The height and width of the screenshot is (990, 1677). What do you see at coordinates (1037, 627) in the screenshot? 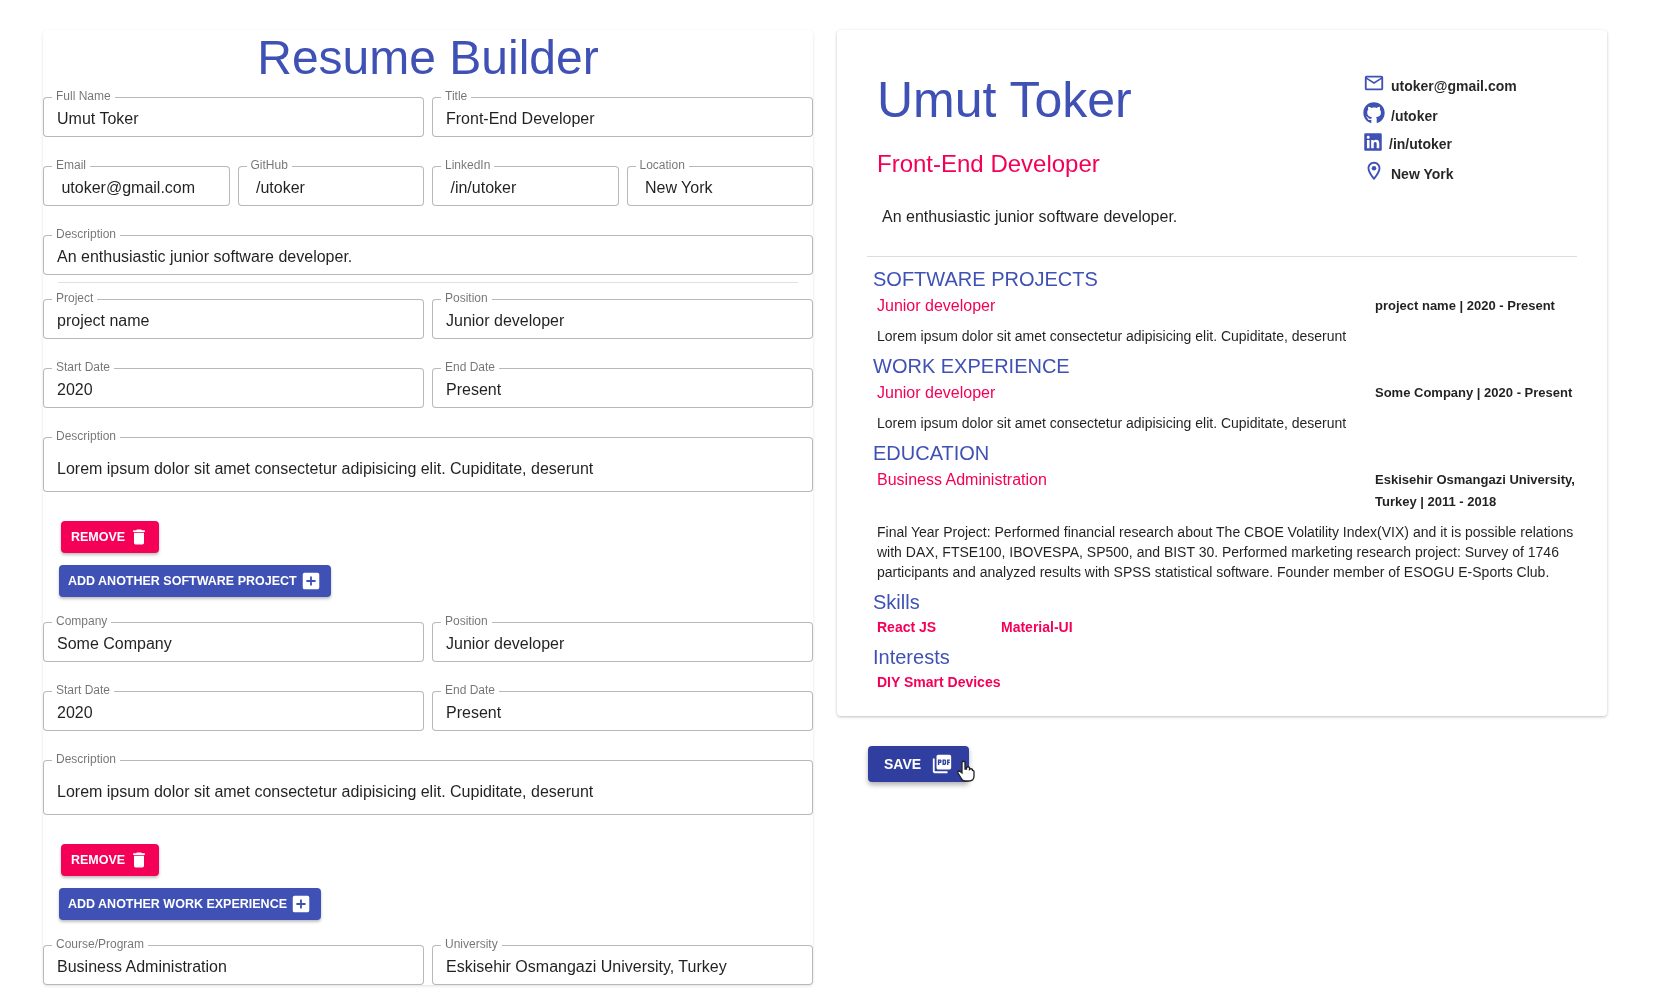
I see `tag-text: Material-UI` at bounding box center [1037, 627].